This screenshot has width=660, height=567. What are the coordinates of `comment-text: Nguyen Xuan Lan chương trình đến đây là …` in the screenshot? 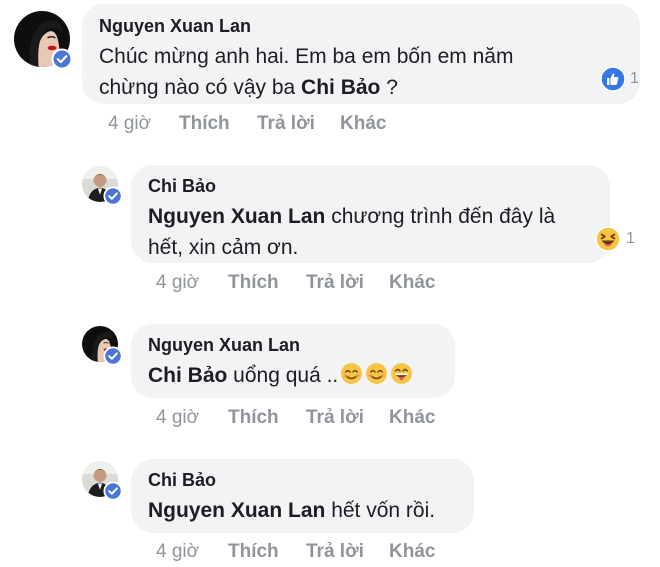 It's located at (351, 232).